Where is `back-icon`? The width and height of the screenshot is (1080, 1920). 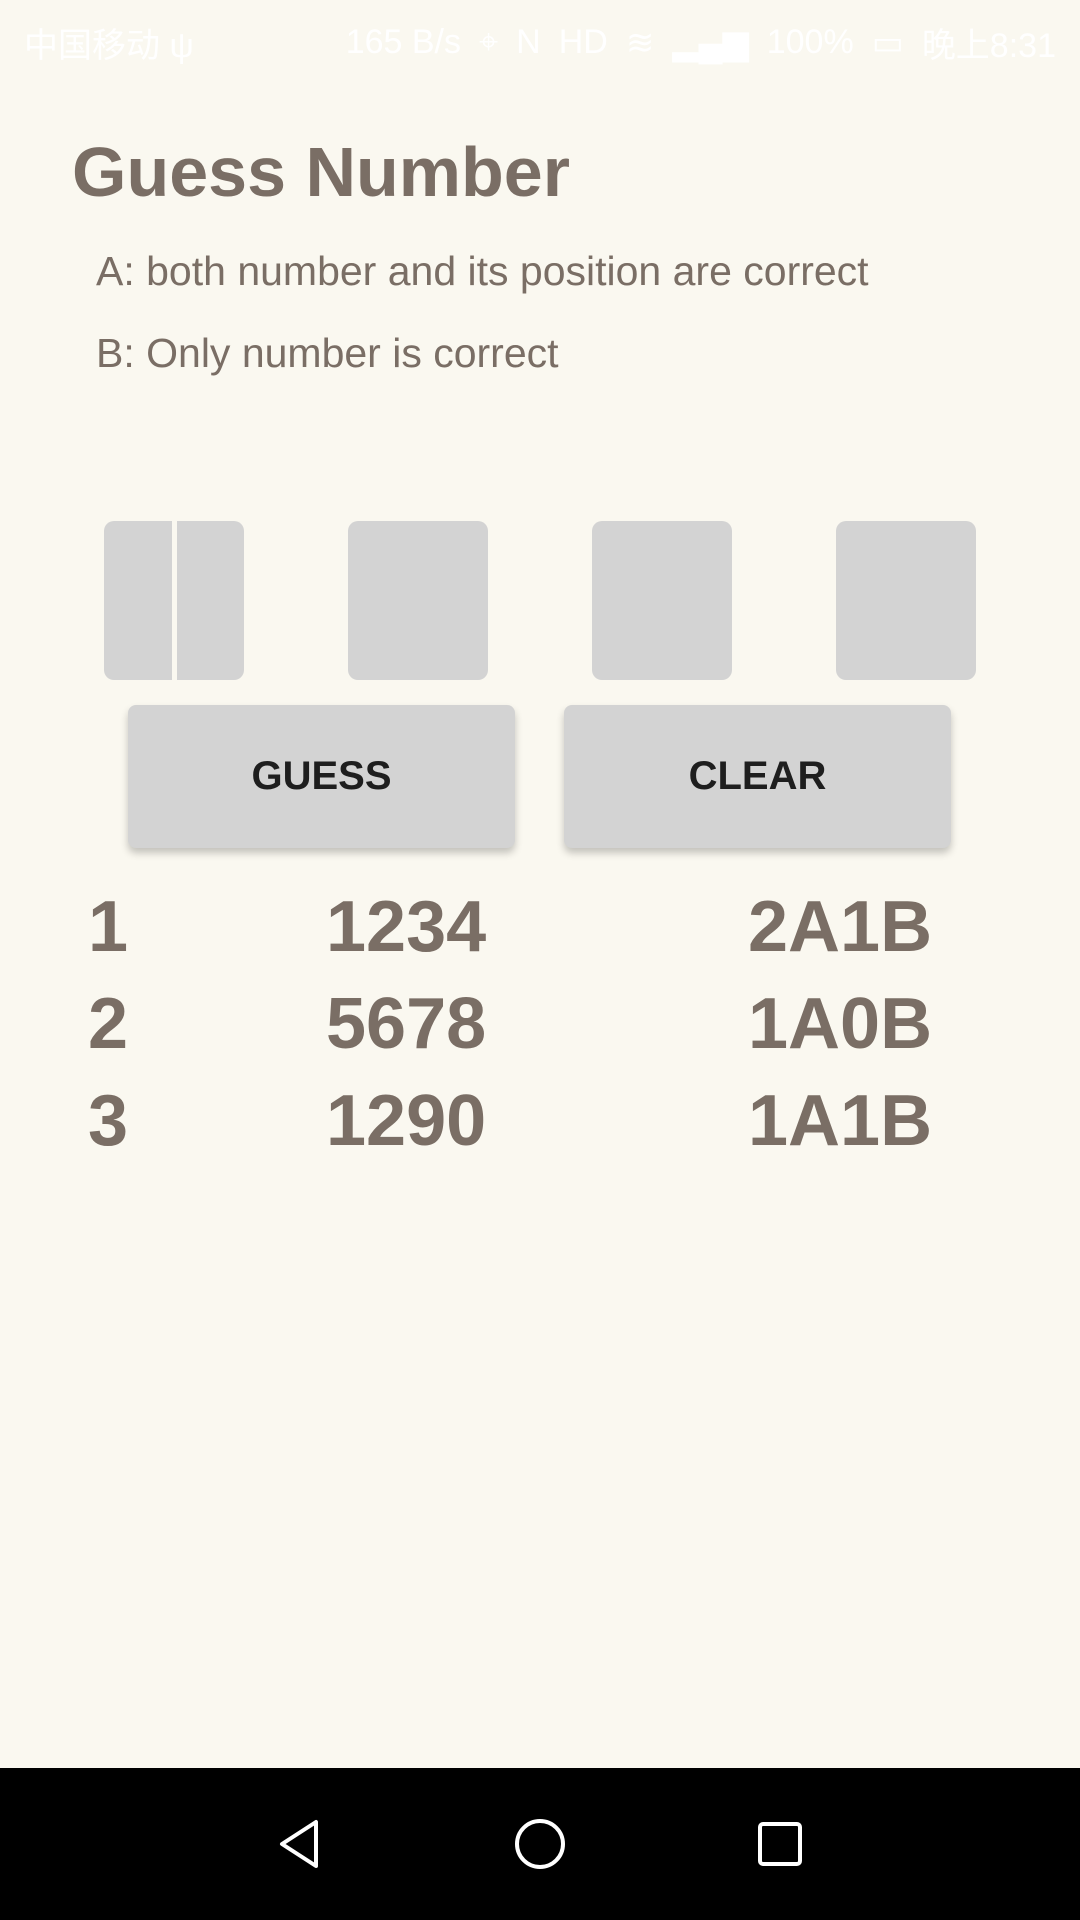
back-icon is located at coordinates (300, 1844).